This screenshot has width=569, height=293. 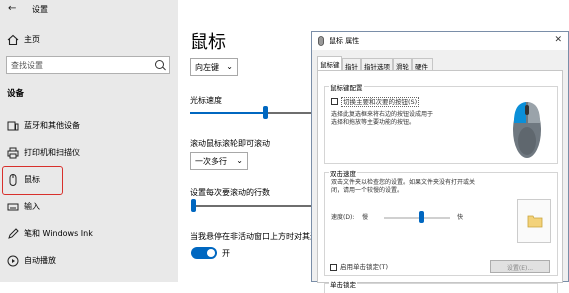 What do you see at coordinates (417, 218) in the screenshot?
I see `double-click-speed-track` at bounding box center [417, 218].